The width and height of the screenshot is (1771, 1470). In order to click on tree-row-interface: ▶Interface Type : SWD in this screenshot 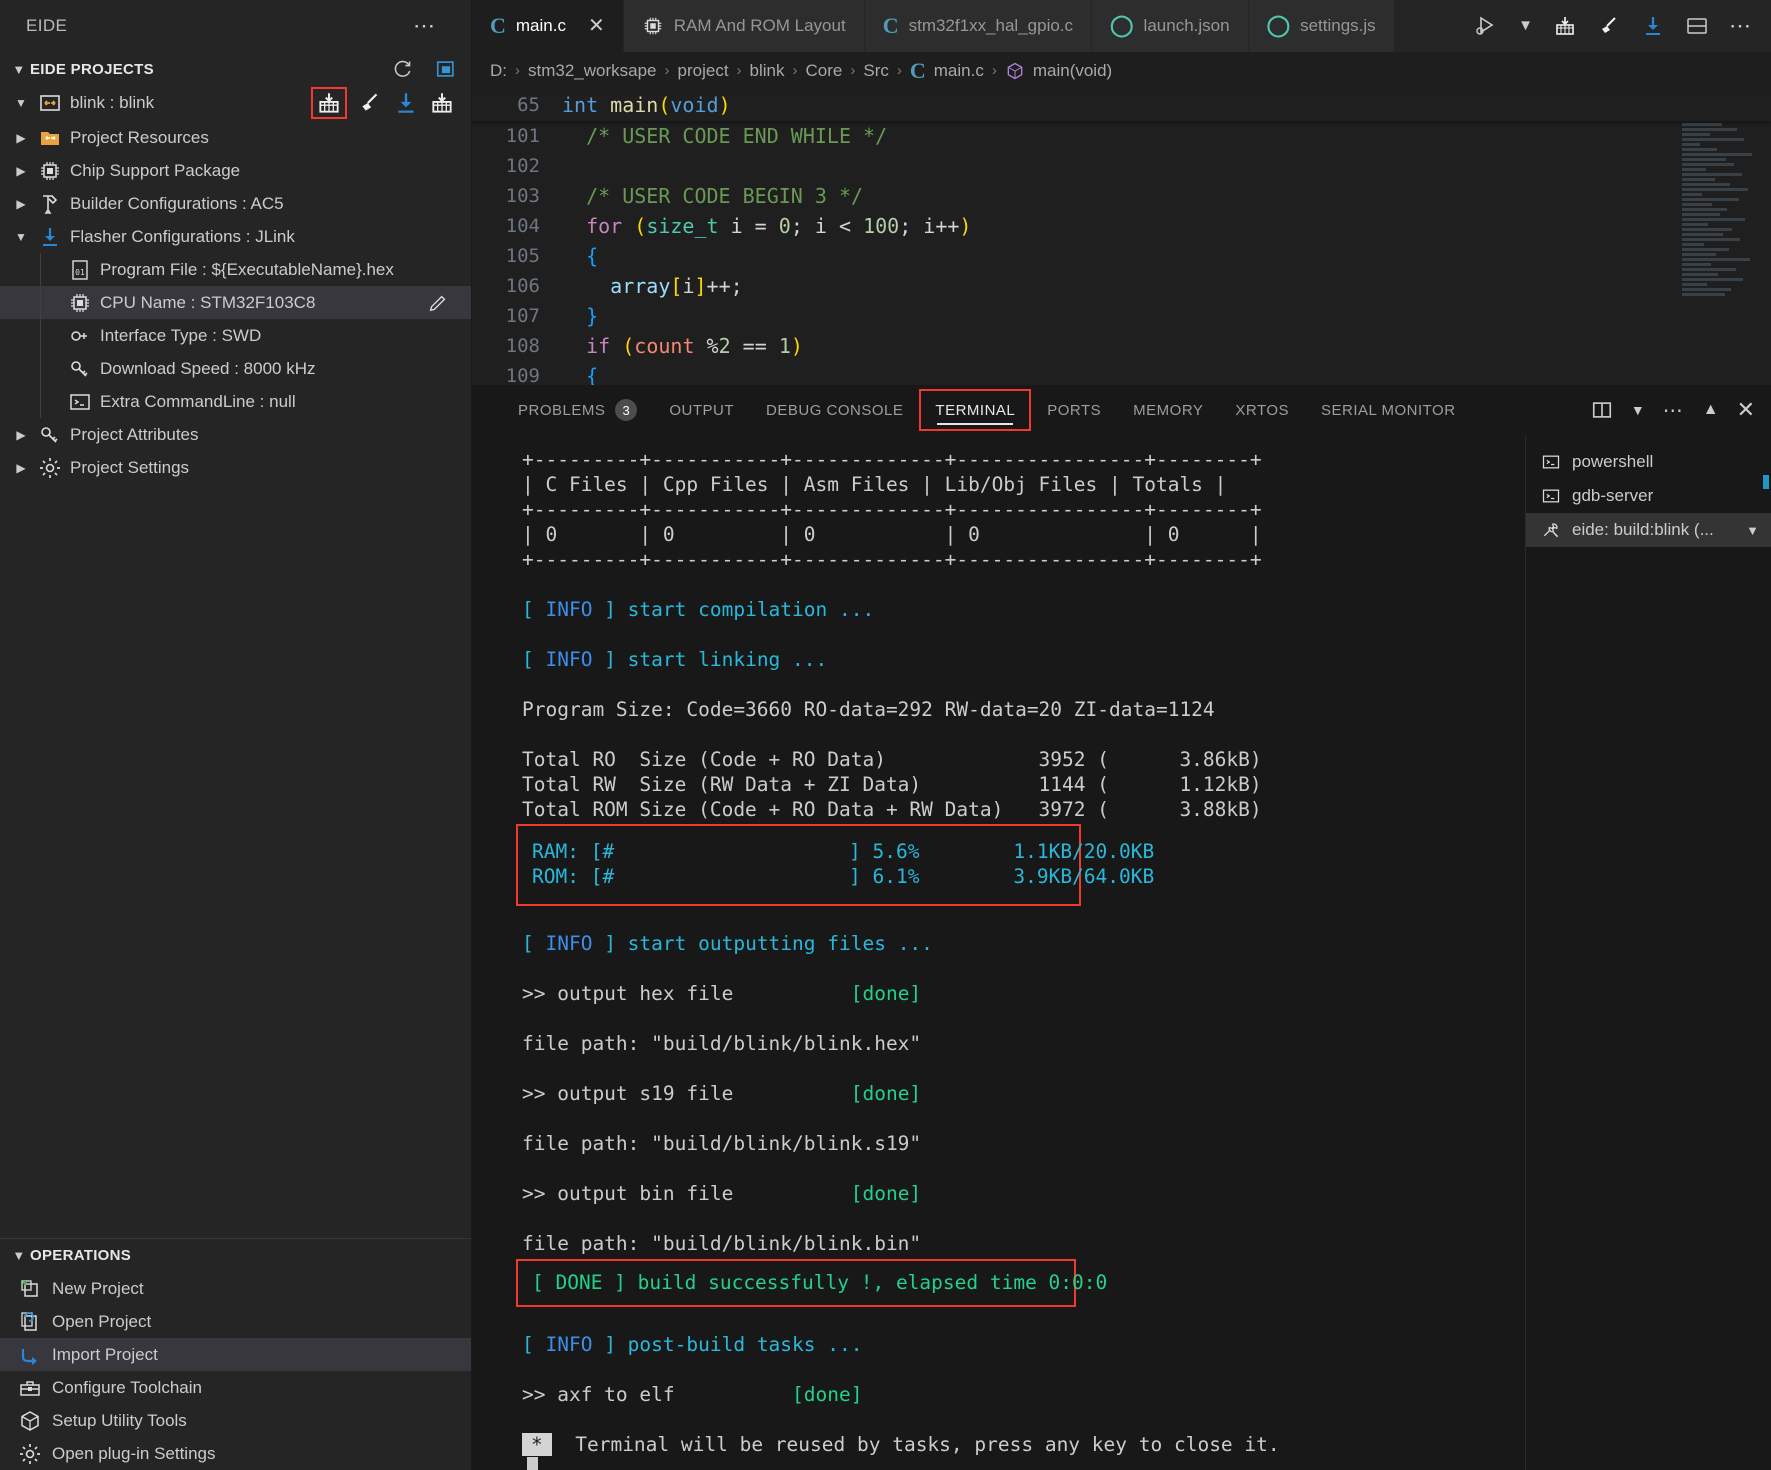, I will do `click(235, 335)`.